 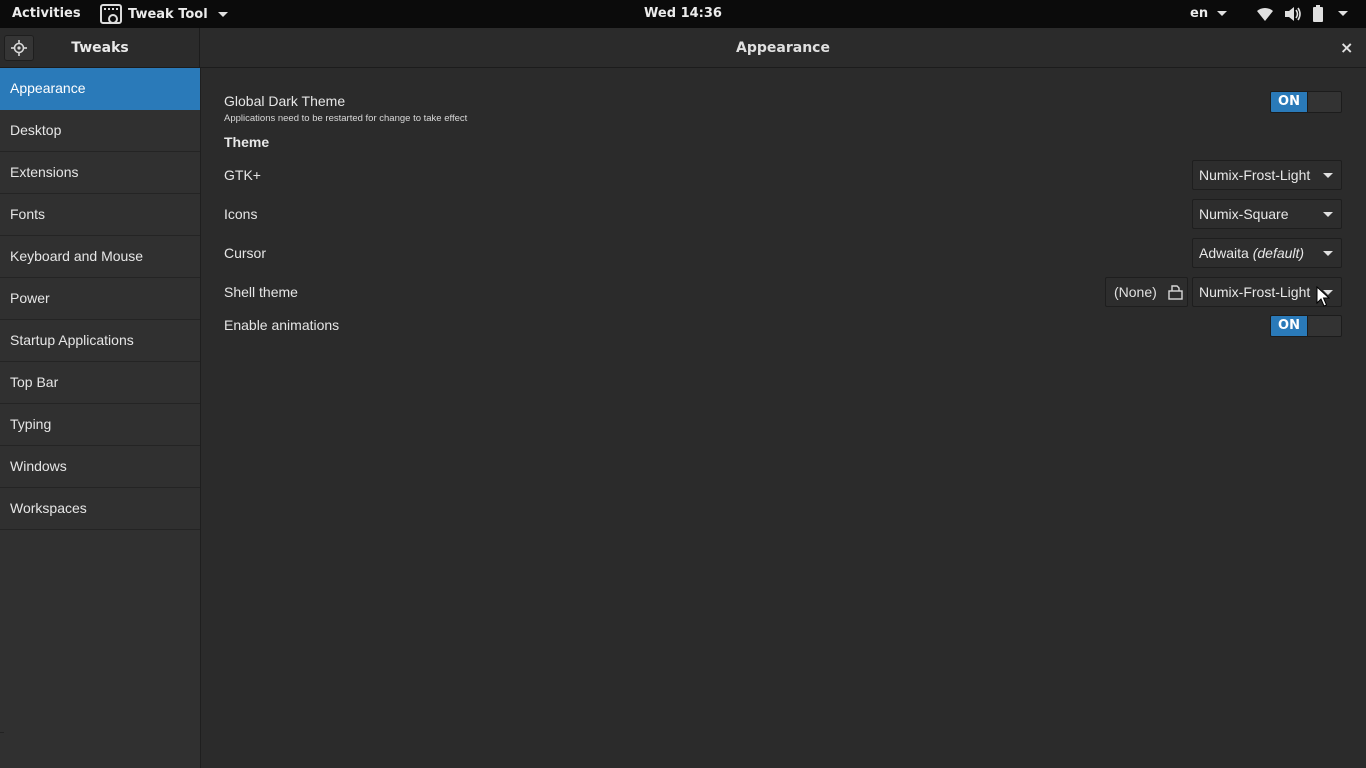 I want to click on global-dark-theme-label: Global Dark Theme, so click(x=285, y=101).